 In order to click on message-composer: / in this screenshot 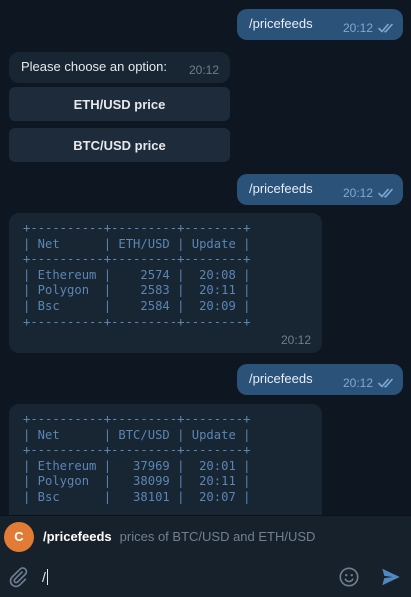, I will do `click(205, 577)`.